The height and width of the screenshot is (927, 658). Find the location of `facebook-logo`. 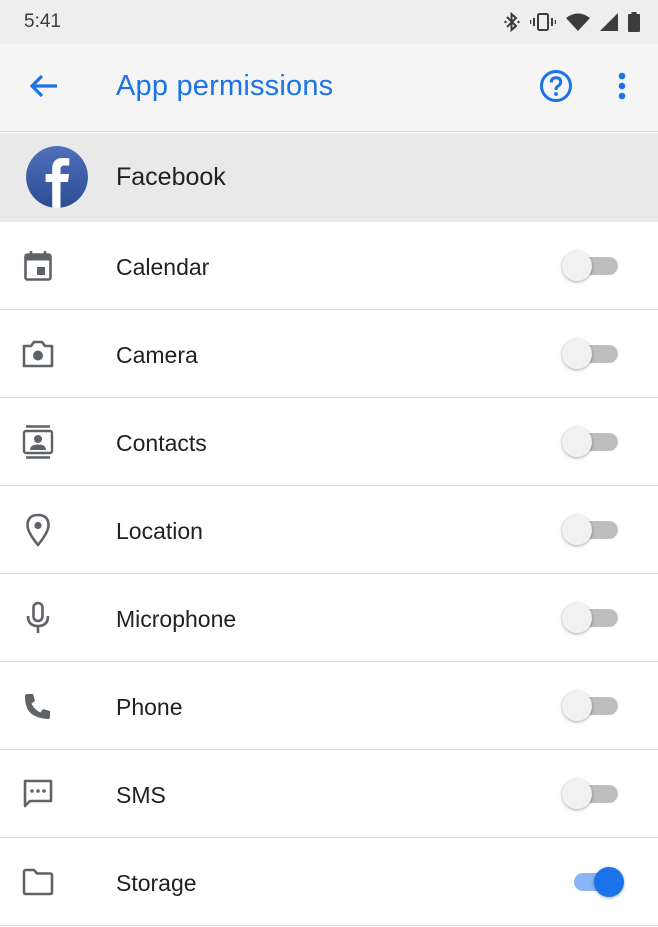

facebook-logo is located at coordinates (57, 177).